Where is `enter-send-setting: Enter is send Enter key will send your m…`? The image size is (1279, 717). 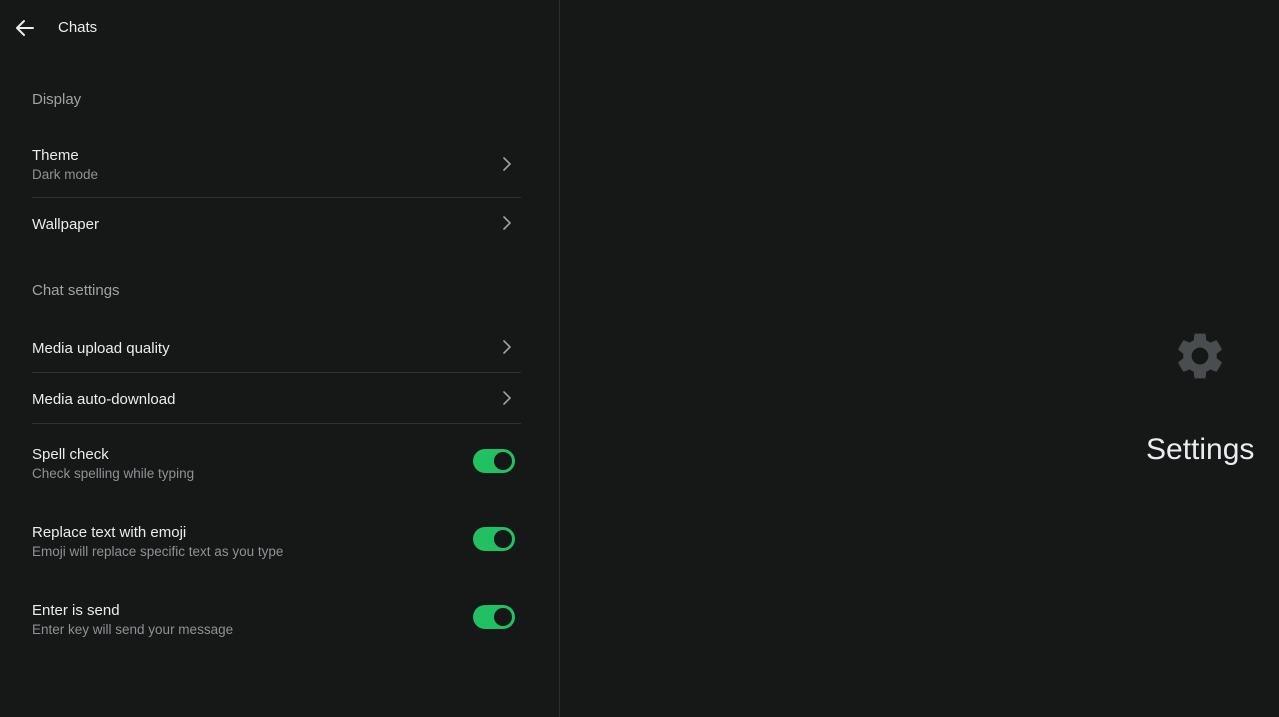
enter-send-setting: Enter is send Enter key will send your m… is located at coordinates (276, 621).